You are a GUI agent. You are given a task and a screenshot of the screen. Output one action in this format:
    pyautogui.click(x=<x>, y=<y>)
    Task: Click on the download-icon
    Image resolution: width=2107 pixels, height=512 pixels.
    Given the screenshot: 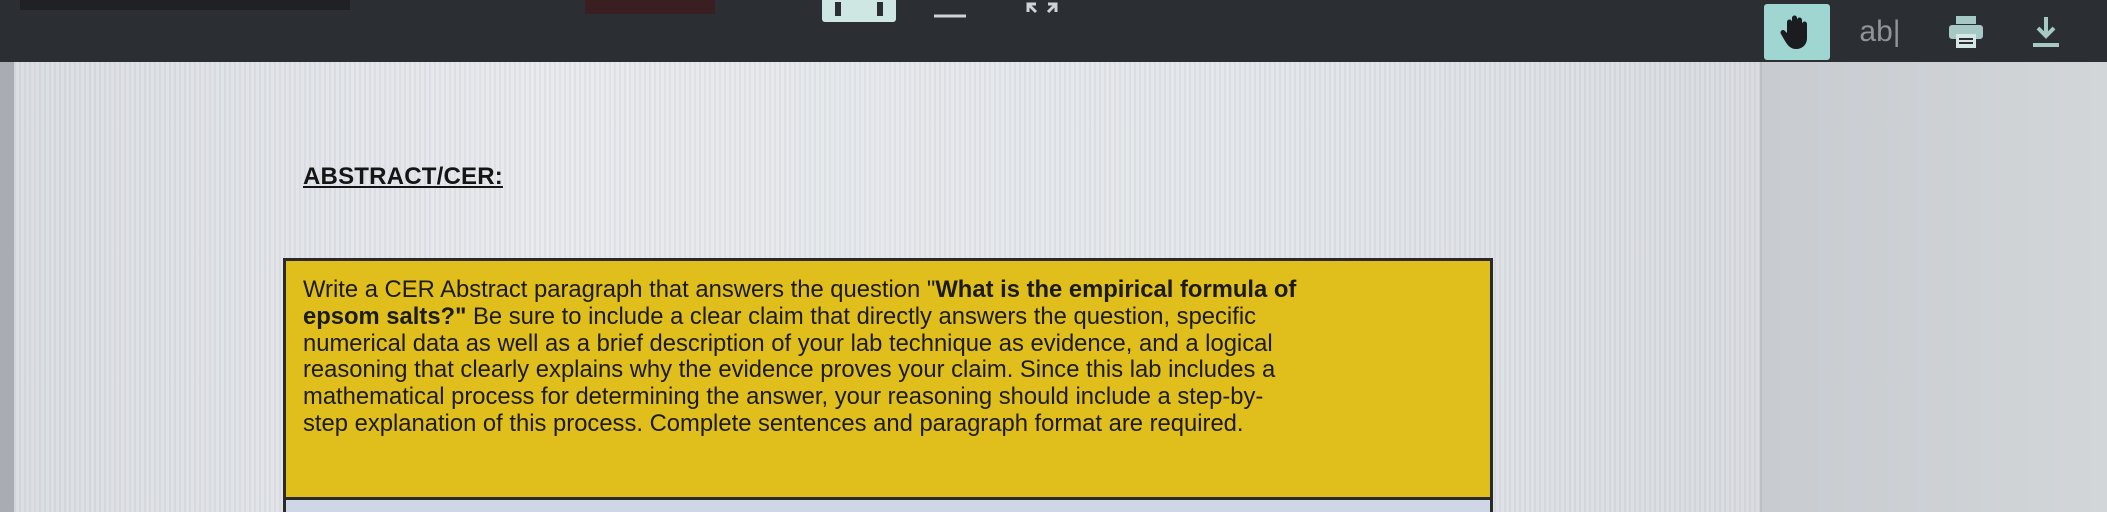 What is the action you would take?
    pyautogui.click(x=2046, y=32)
    